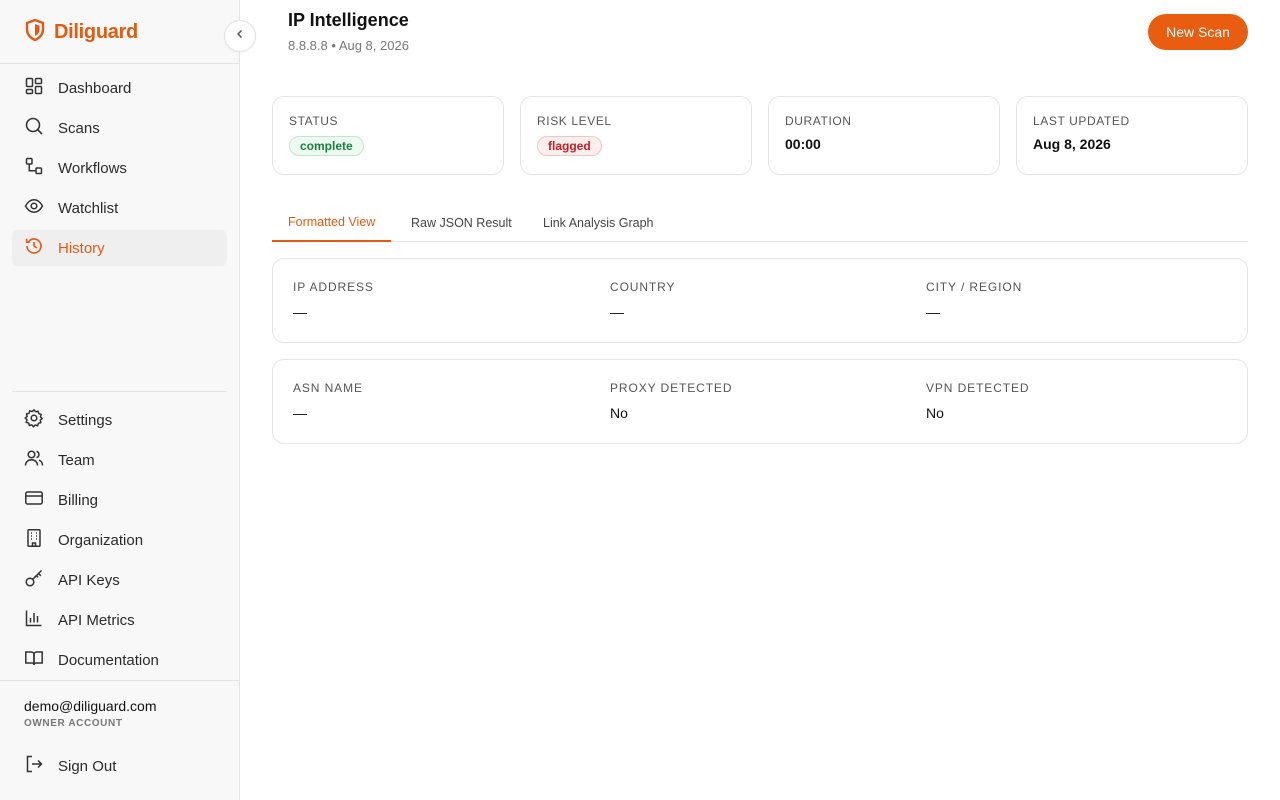 Image resolution: width=1280 pixels, height=800 pixels. I want to click on tab-link-analysis-graph: Link Analysis Graph, so click(598, 224).